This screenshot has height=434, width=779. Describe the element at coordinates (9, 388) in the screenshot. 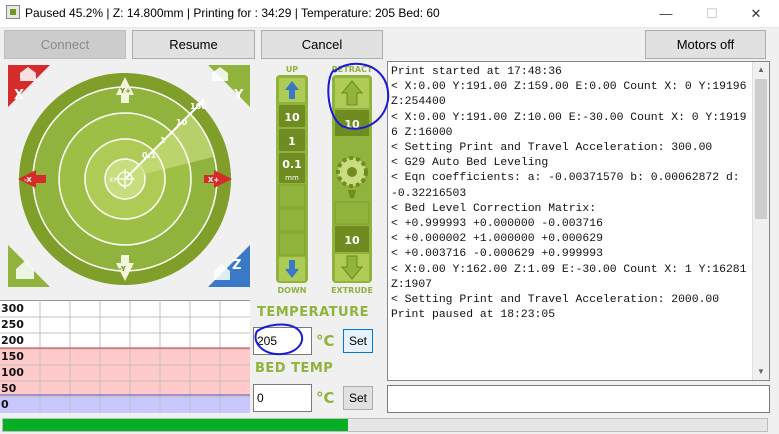

I see `y-tick-50: 50` at that location.